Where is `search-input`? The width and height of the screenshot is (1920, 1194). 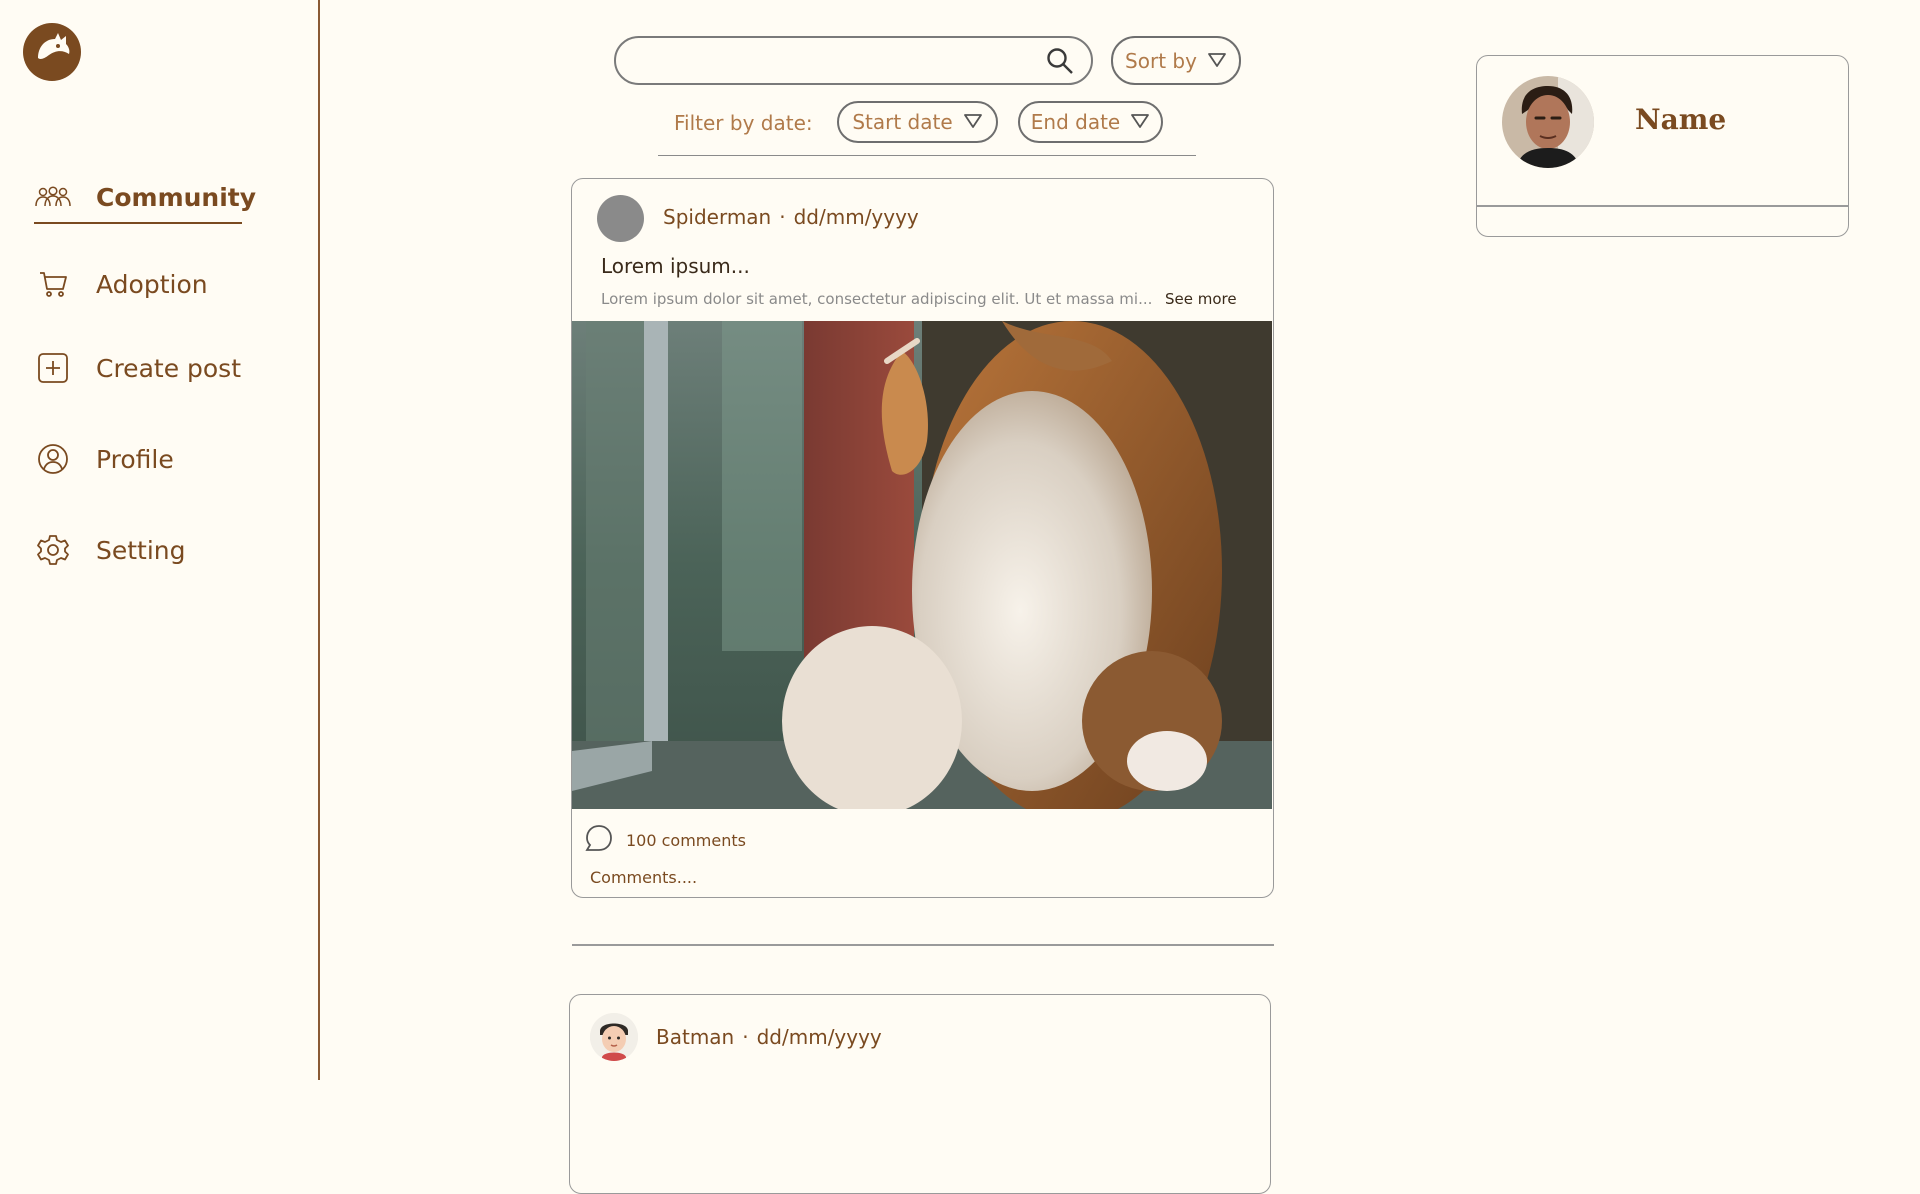 search-input is located at coordinates (853, 60).